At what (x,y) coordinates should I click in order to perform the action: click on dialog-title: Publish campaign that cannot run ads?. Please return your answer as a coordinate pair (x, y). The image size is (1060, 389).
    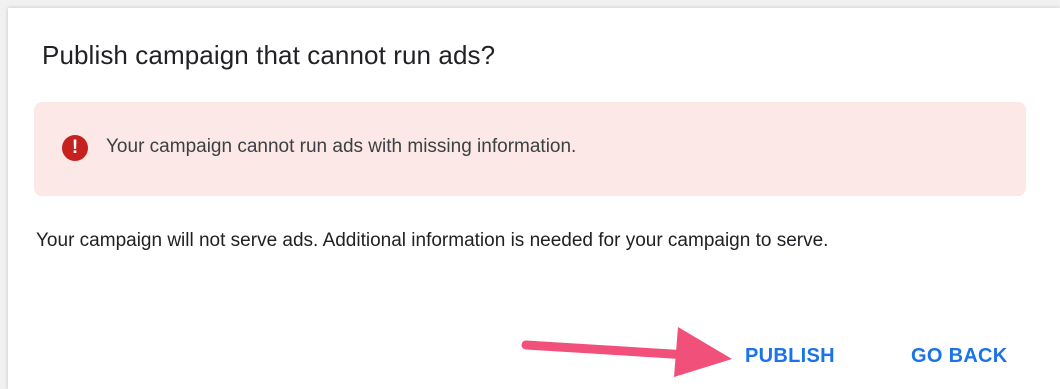
    Looking at the image, I should click on (269, 55).